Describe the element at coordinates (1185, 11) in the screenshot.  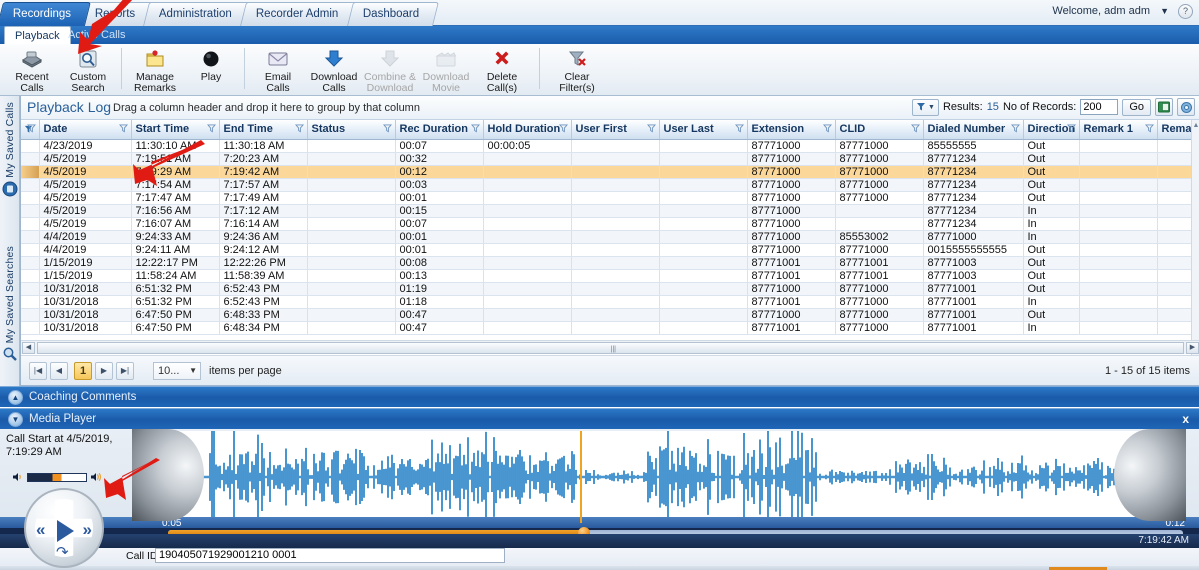
I see `help-icon: ?` at that location.